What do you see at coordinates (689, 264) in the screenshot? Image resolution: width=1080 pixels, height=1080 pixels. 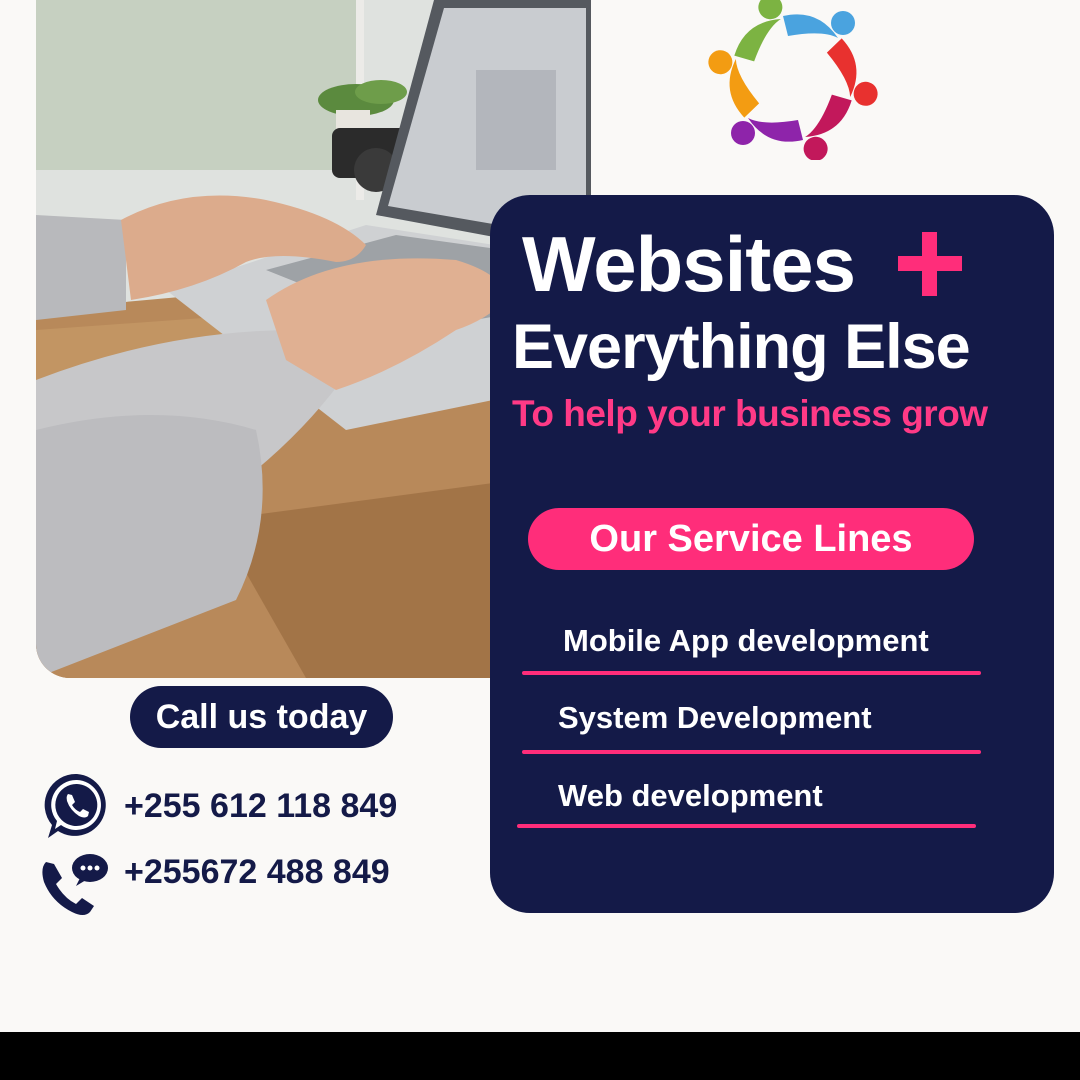 I see `headline-websites: Websites` at bounding box center [689, 264].